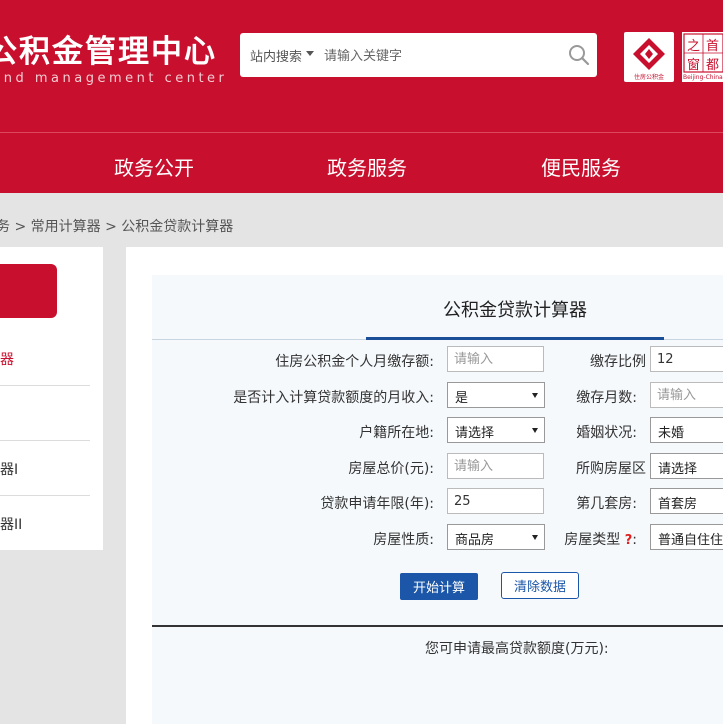  What do you see at coordinates (600, 540) in the screenshot?
I see `house-type-label: 房屋类型 ?:` at bounding box center [600, 540].